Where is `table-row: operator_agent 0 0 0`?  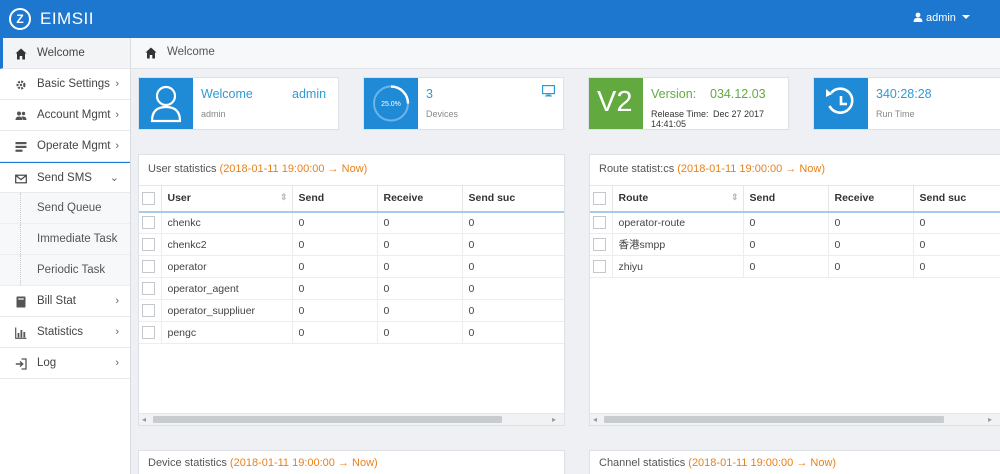
table-row: operator_agent 0 0 0 is located at coordinates (351, 288).